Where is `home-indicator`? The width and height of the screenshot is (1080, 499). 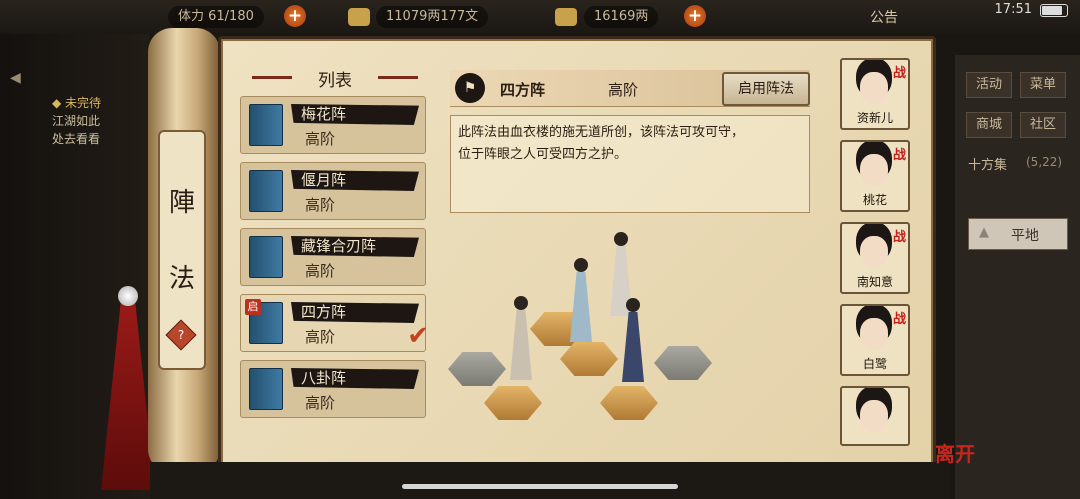 home-indicator is located at coordinates (540, 486).